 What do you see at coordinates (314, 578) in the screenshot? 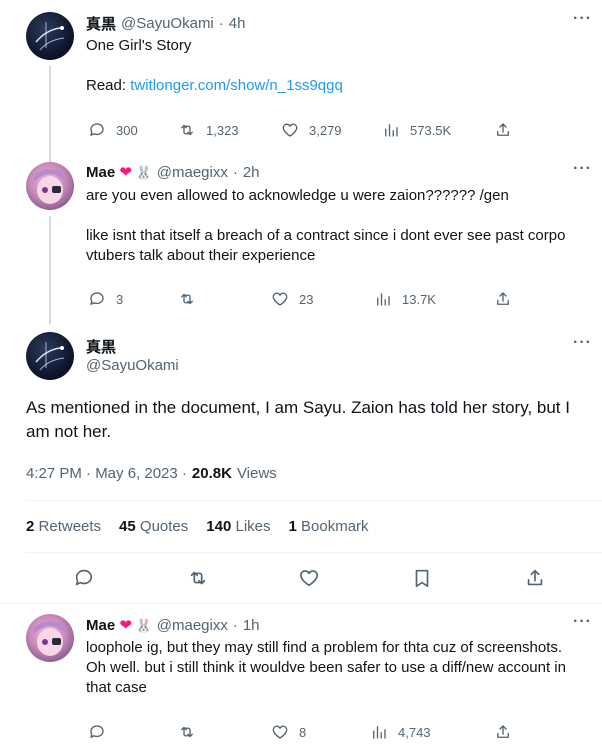
I see `like-button` at bounding box center [314, 578].